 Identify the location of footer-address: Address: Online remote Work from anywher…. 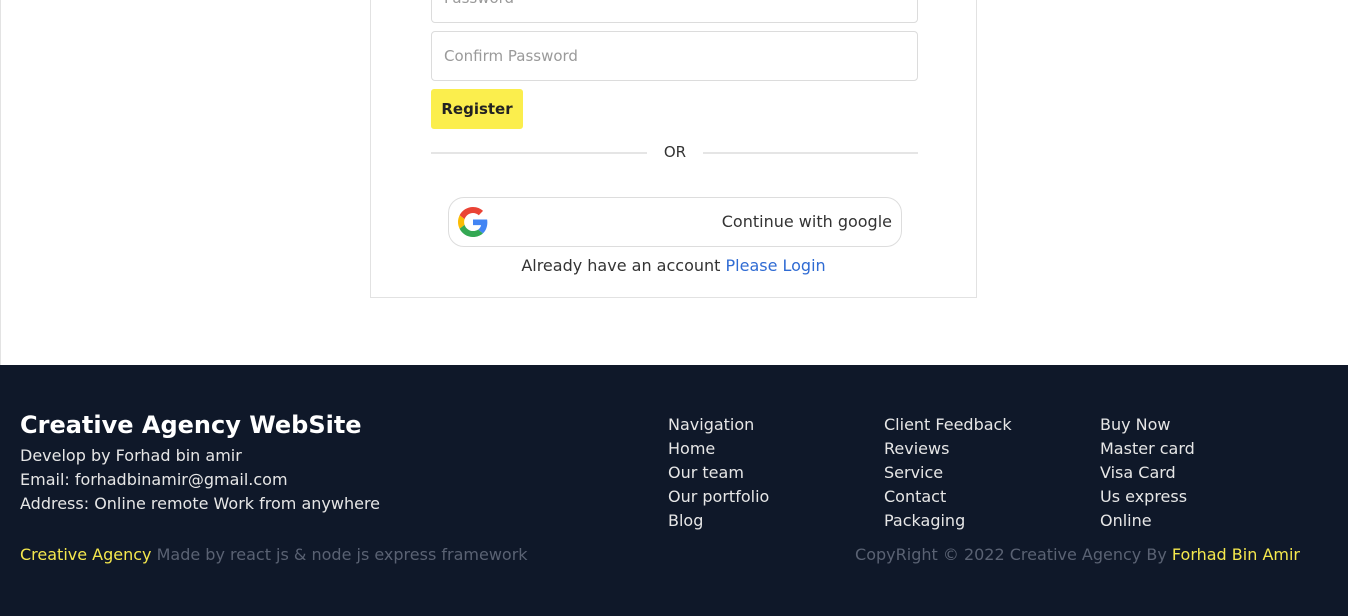
(200, 503).